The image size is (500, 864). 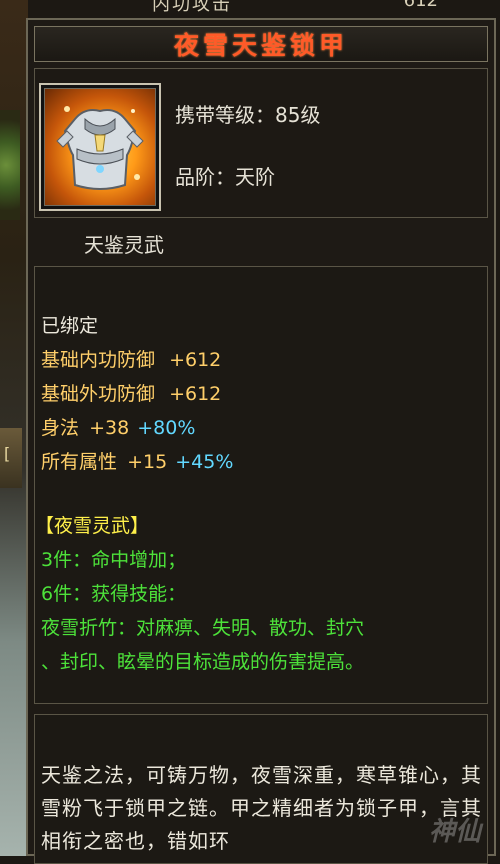 What do you see at coordinates (225, 177) in the screenshot?
I see `item-grade: 品阶：天阶` at bounding box center [225, 177].